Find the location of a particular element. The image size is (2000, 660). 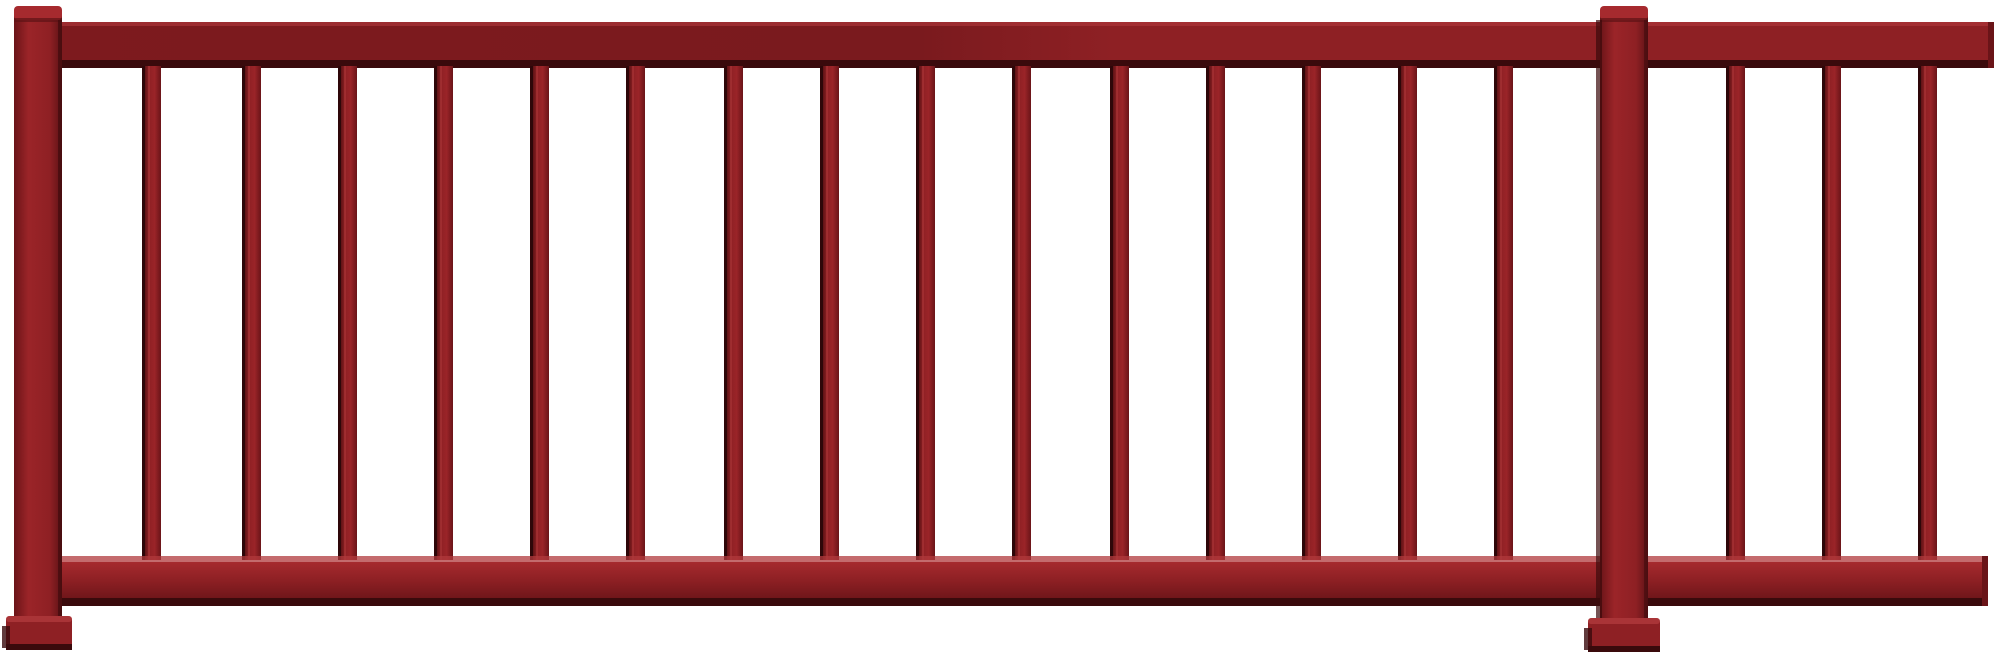

right-post is located at coordinates (1622, 329).